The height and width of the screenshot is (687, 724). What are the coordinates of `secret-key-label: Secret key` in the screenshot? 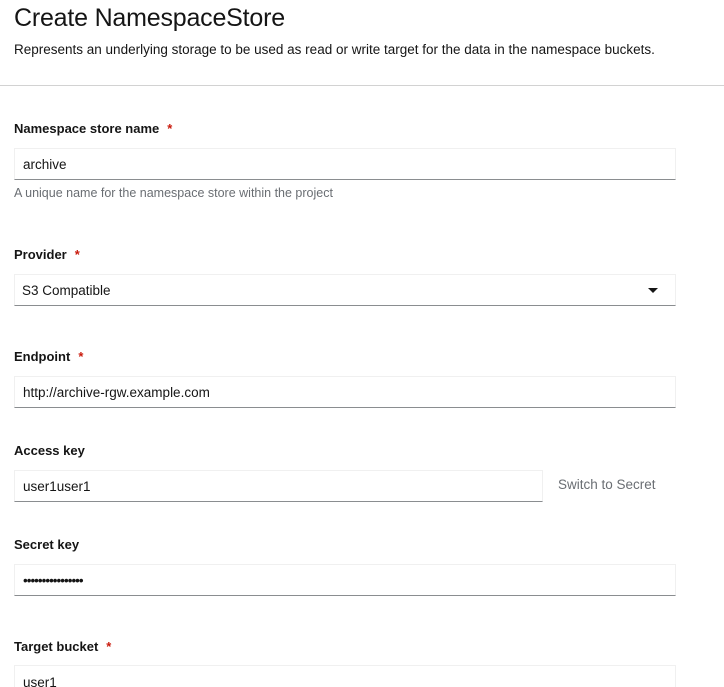 It's located at (46, 544).